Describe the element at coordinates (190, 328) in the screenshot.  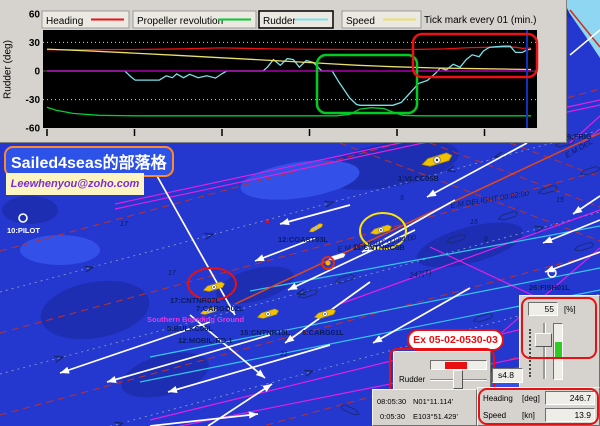
I see `map-label: 5:BULKC06L` at that location.